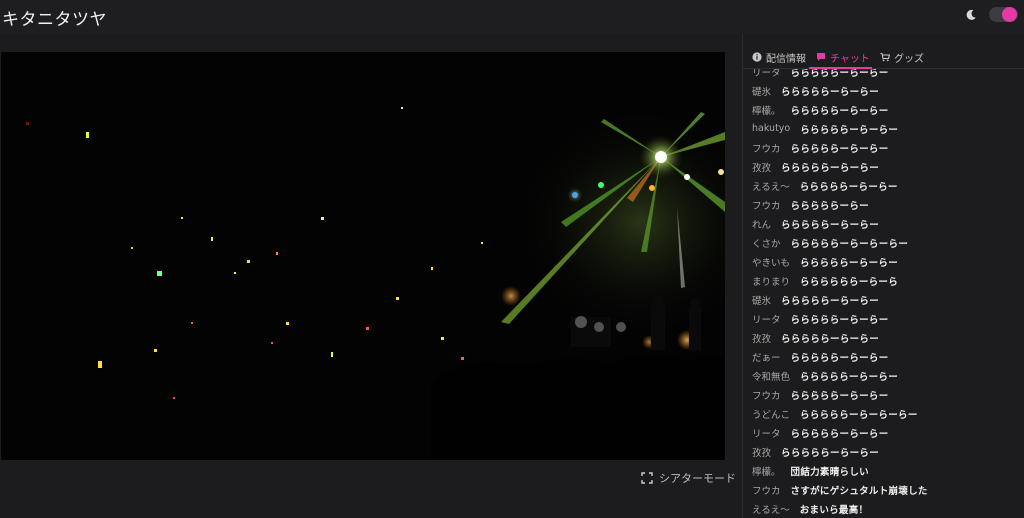  What do you see at coordinates (761, 224) in the screenshot?
I see `chat-username: れん` at bounding box center [761, 224].